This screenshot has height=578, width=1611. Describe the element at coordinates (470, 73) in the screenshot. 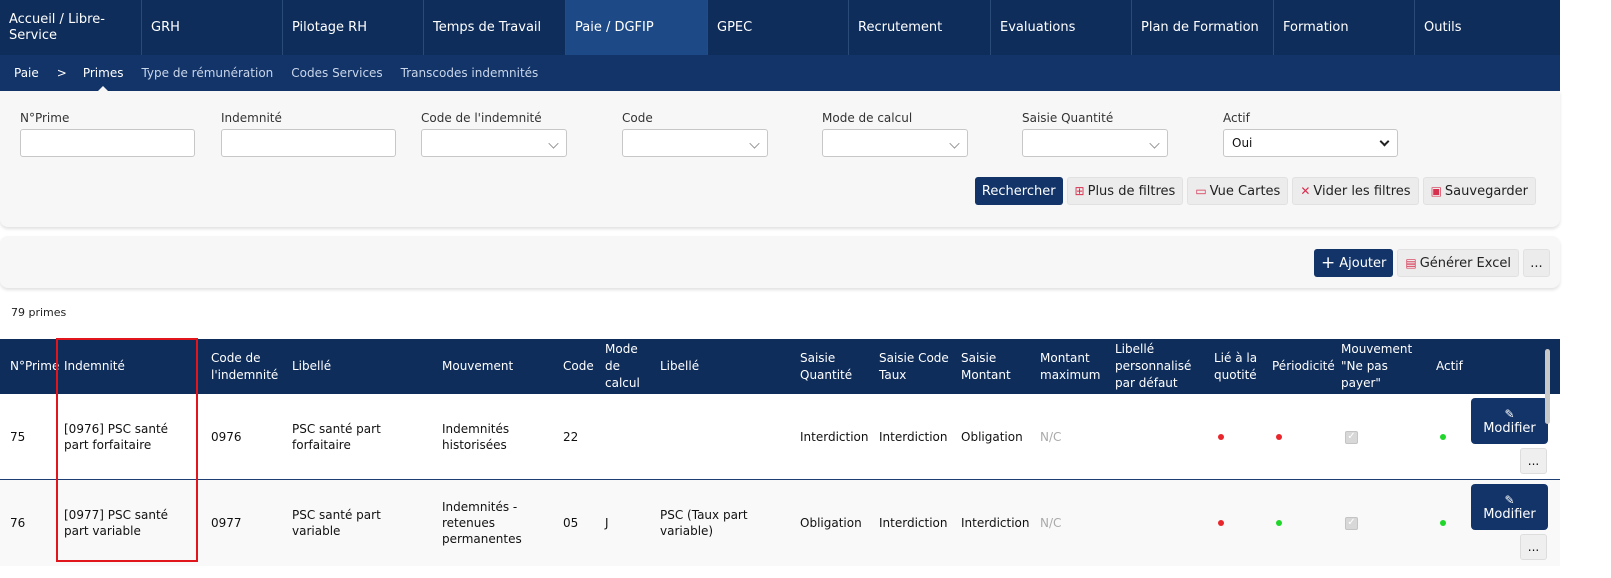

I see `tab-transcodes-indemnites: Transcodes indemnités` at that location.